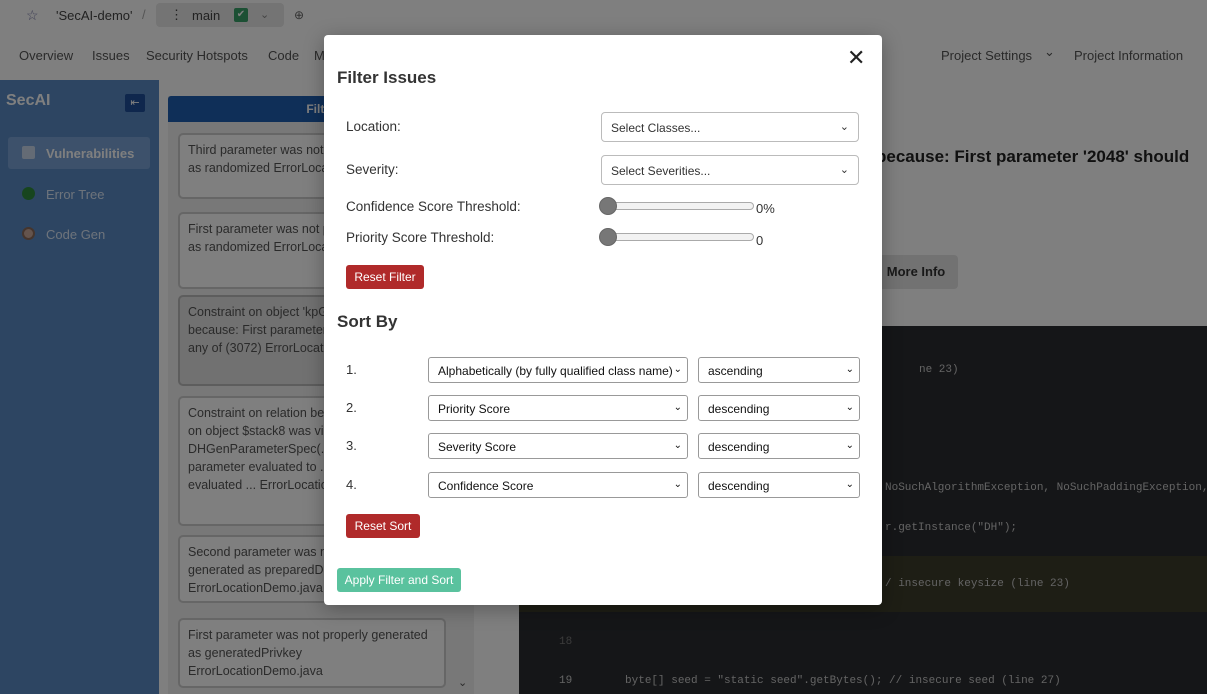  What do you see at coordinates (676, 237) in the screenshot?
I see `priority-threshold-slider` at bounding box center [676, 237].